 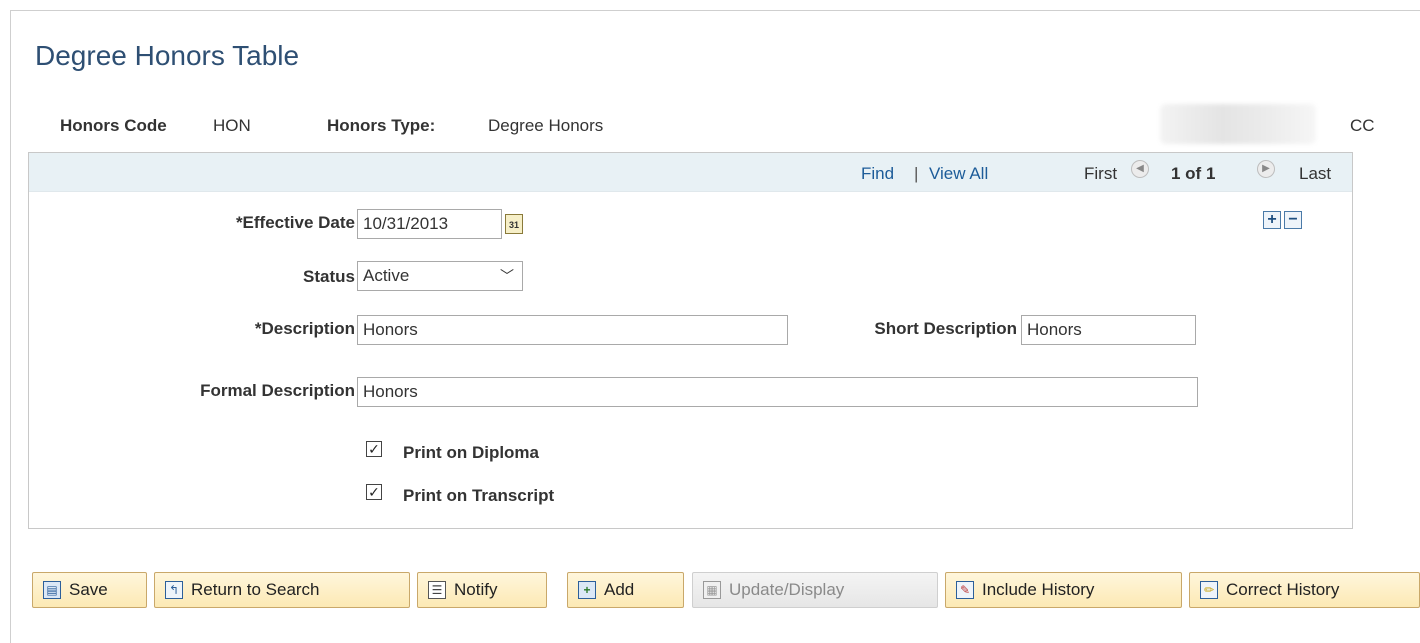 I want to click on redacted-institution, so click(x=1238, y=124).